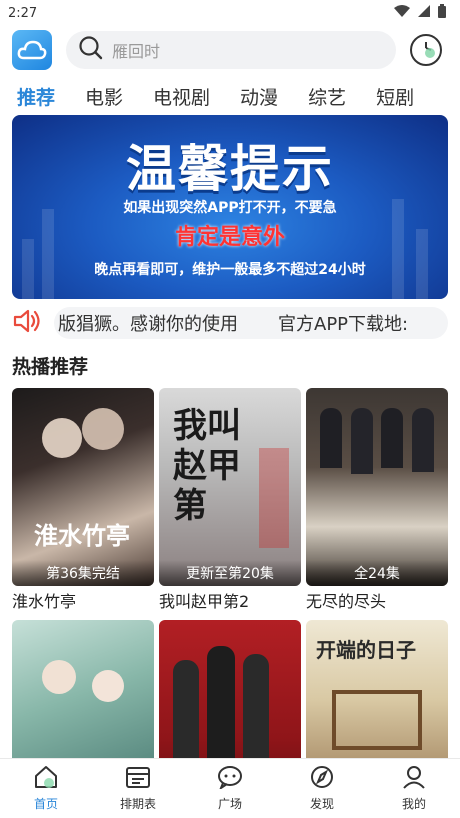  I want to click on show-card: 全24集 无尽的尽头, so click(377, 500).